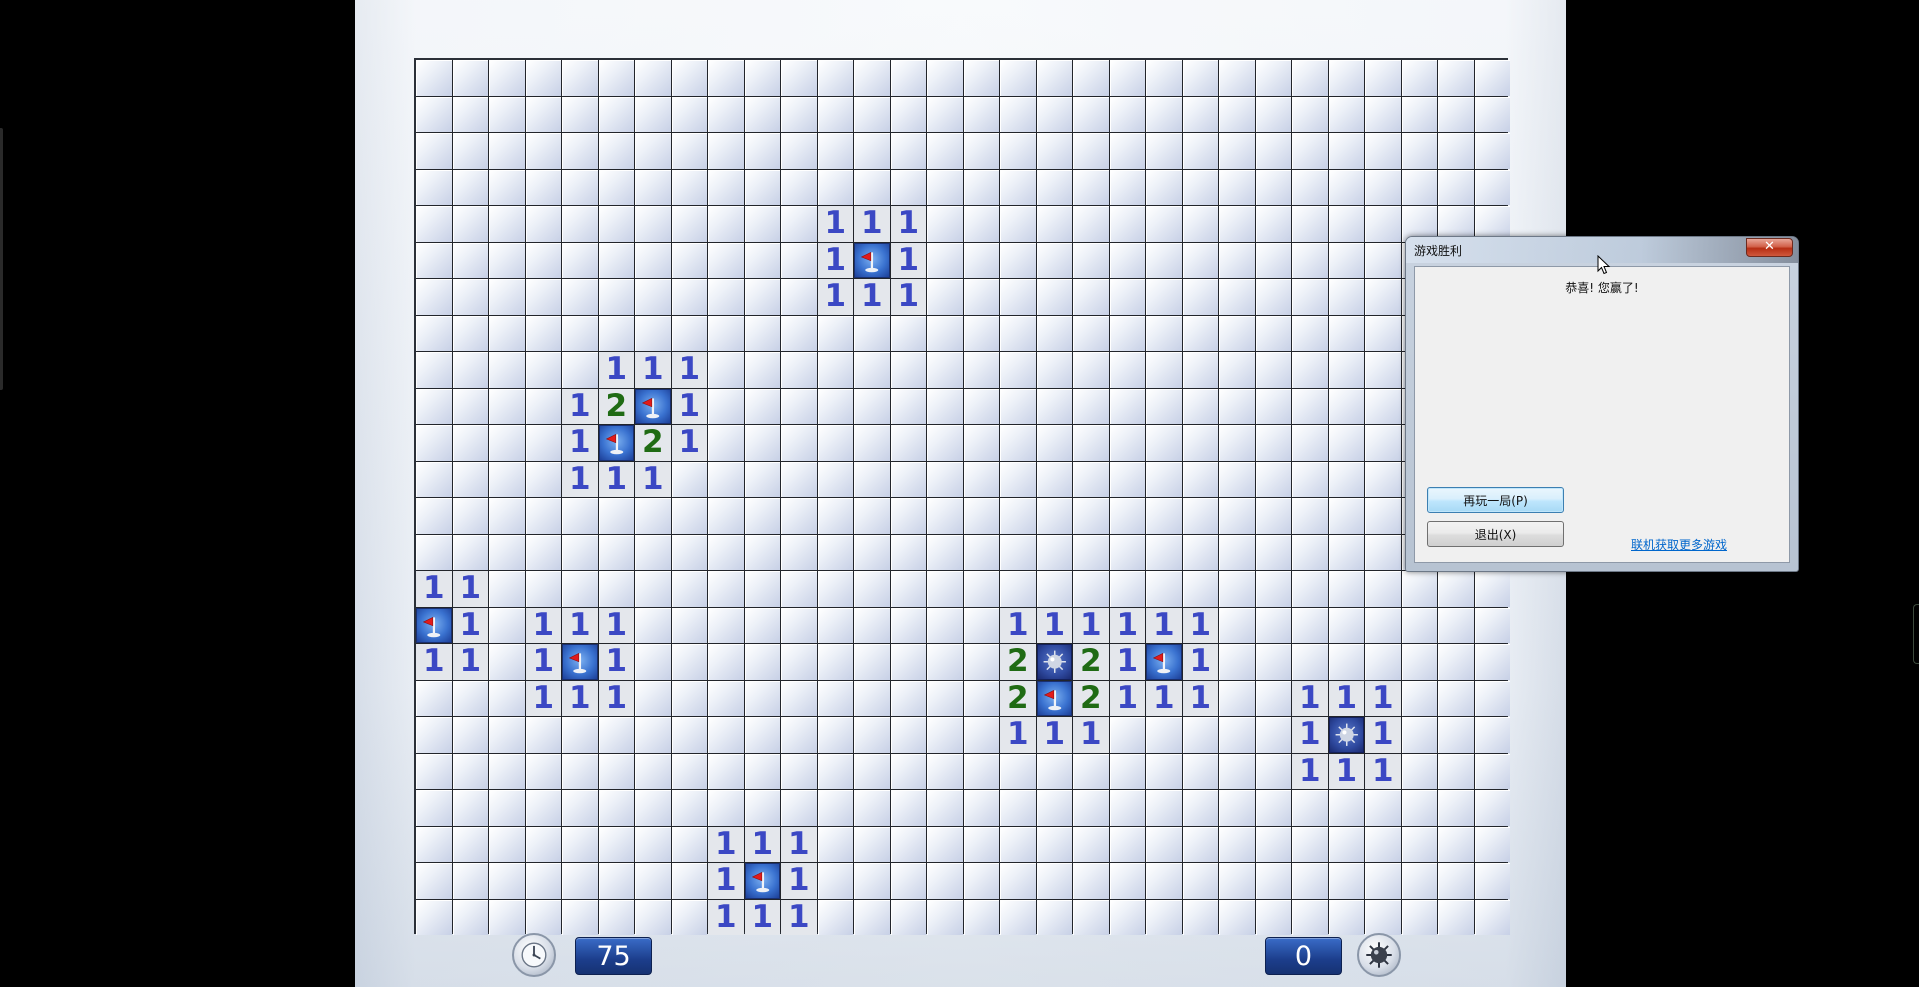  I want to click on flagged-cell, so click(616, 443).